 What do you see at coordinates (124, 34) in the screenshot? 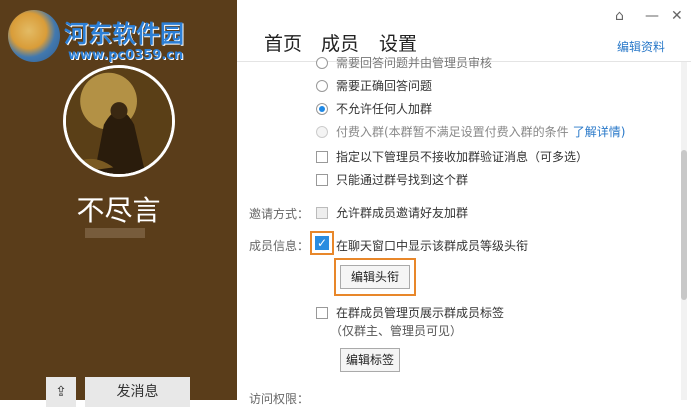
I see `watermark-title: 河东软件园` at bounding box center [124, 34].